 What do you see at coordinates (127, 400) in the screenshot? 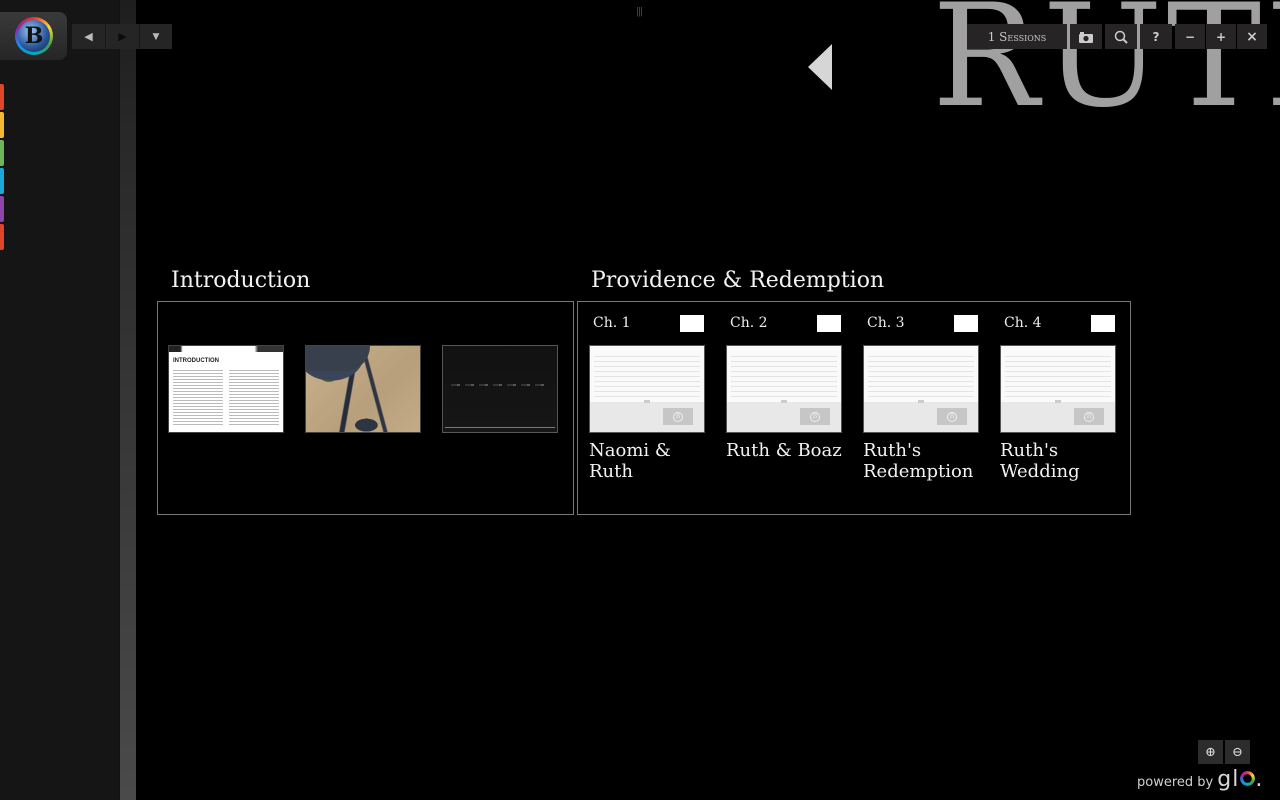
I see `sidebar-scrollbar` at bounding box center [127, 400].